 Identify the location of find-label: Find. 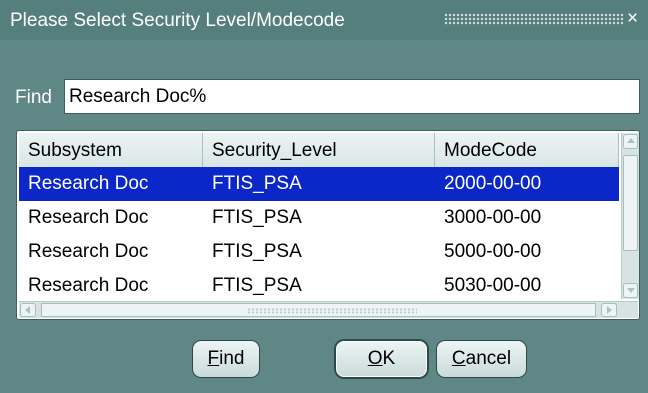
(33, 97).